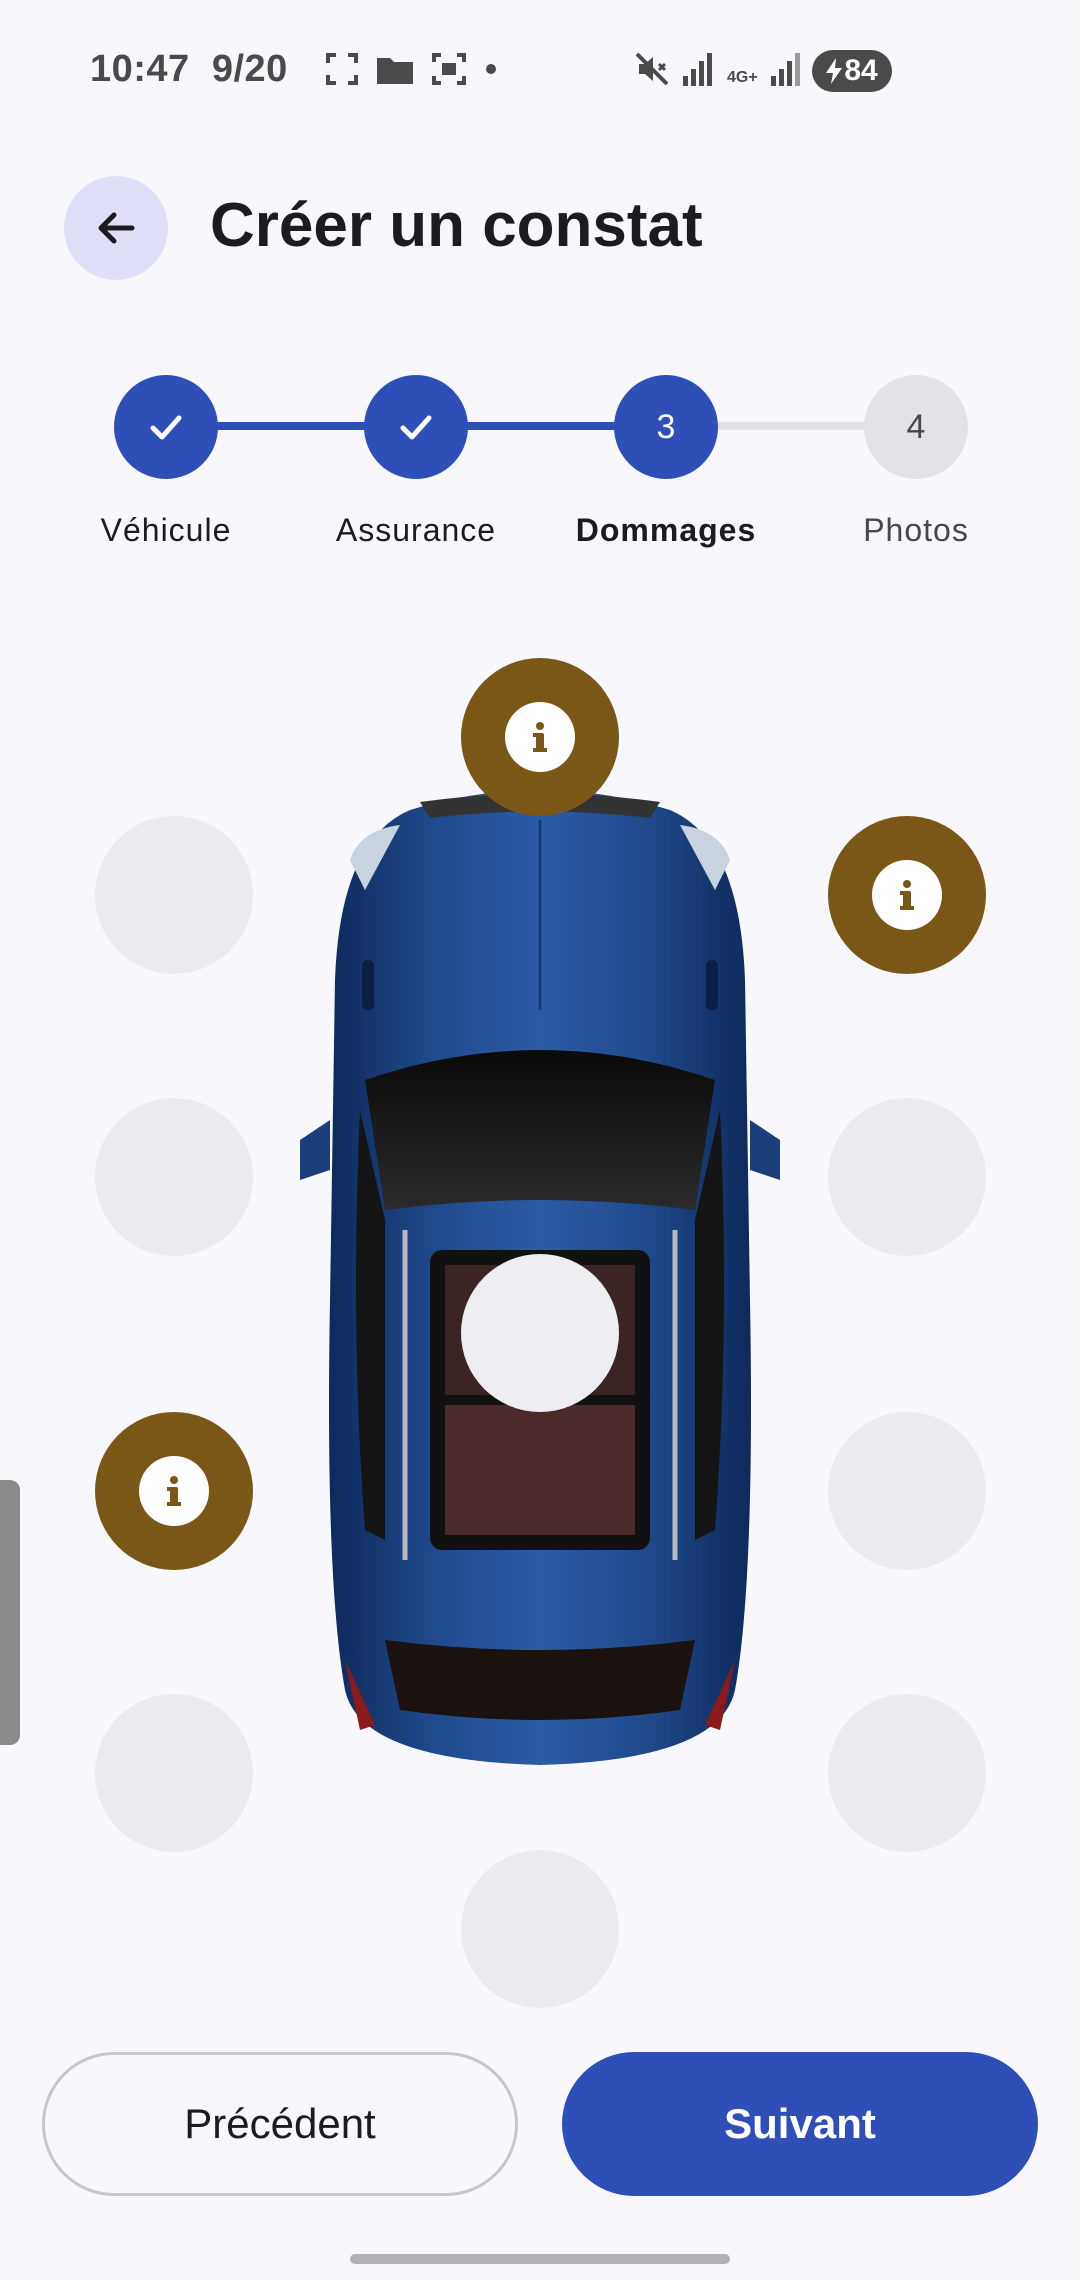 This screenshot has height=2280, width=1080. I want to click on zone-left-mid-rear, so click(174, 1491).